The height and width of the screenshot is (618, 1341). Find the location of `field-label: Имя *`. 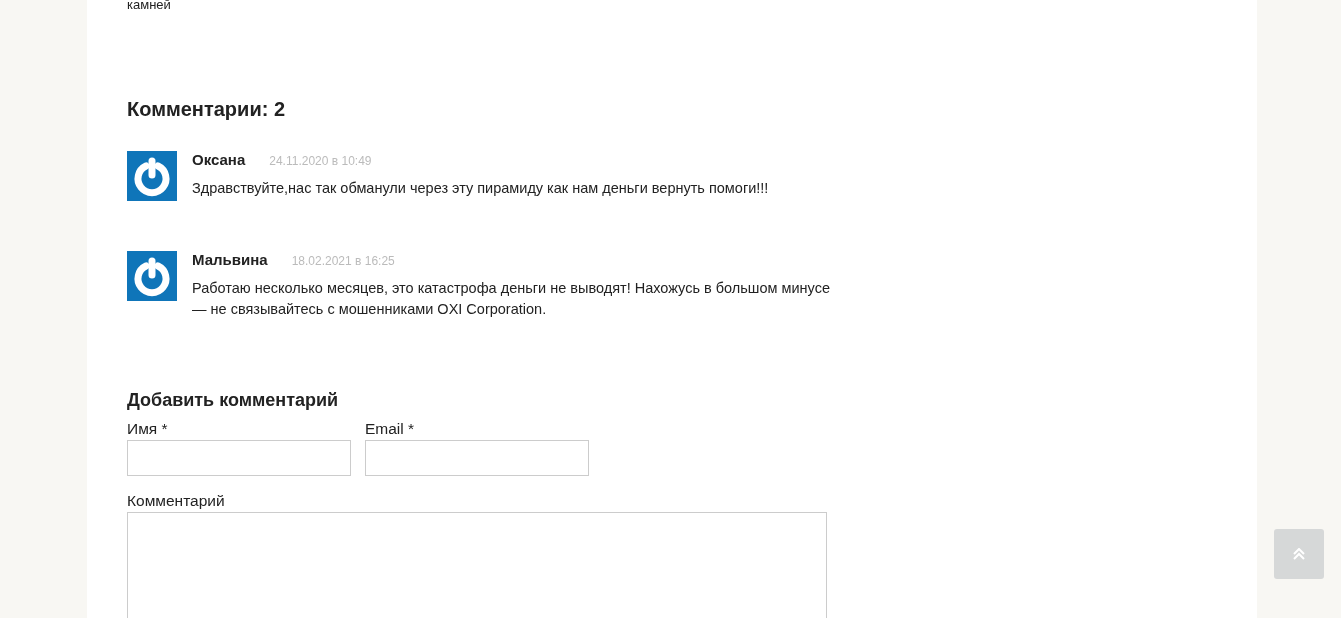

field-label: Имя * is located at coordinates (148, 429).